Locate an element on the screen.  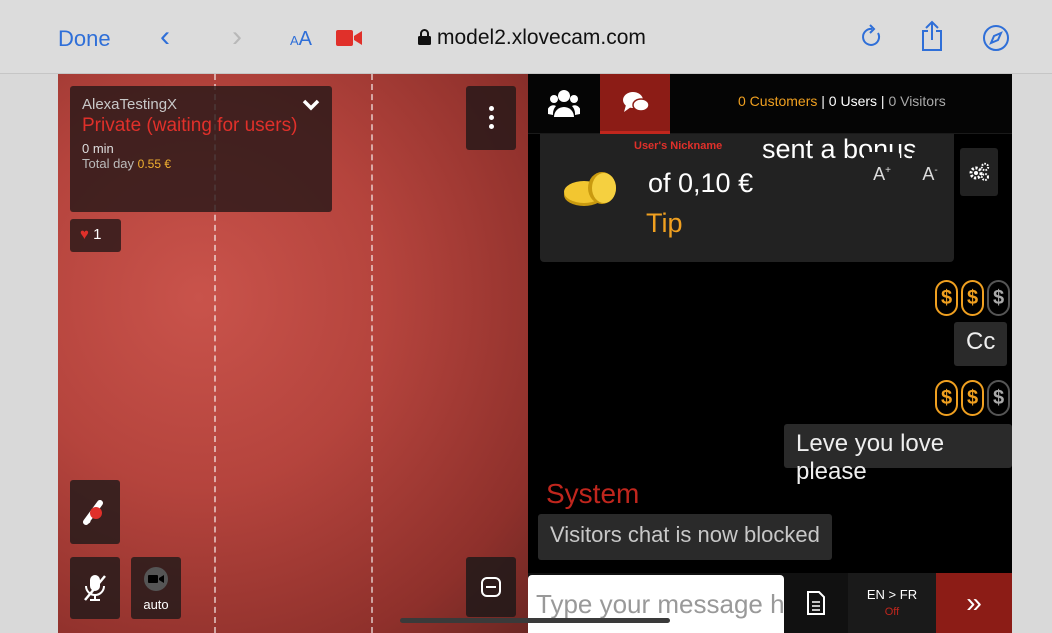
tab-chat is located at coordinates (635, 104).